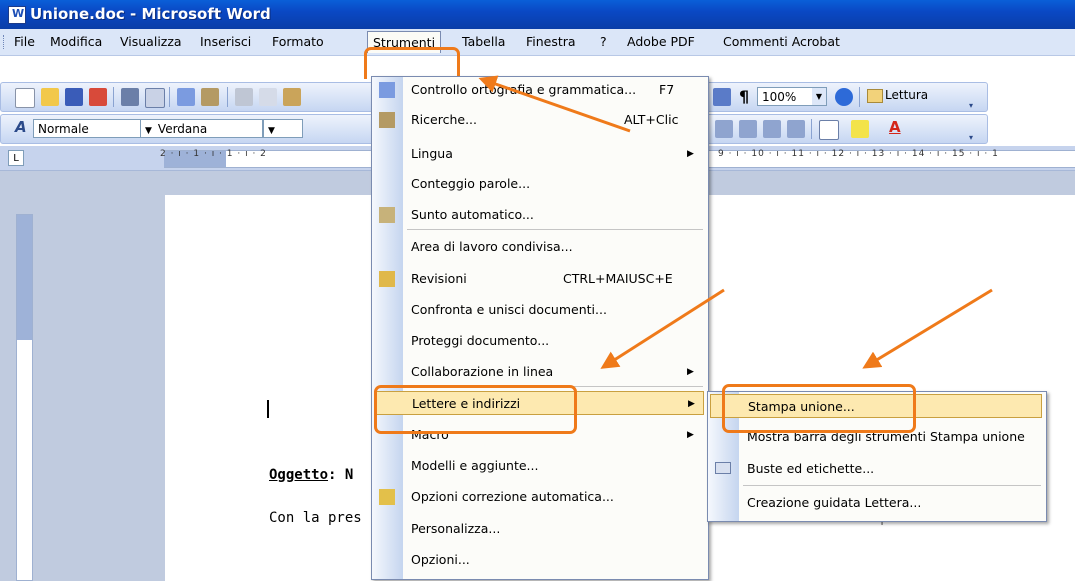 This screenshot has height=581, width=1075. I want to click on arrow-to-mail-merge, so click(927, 328).